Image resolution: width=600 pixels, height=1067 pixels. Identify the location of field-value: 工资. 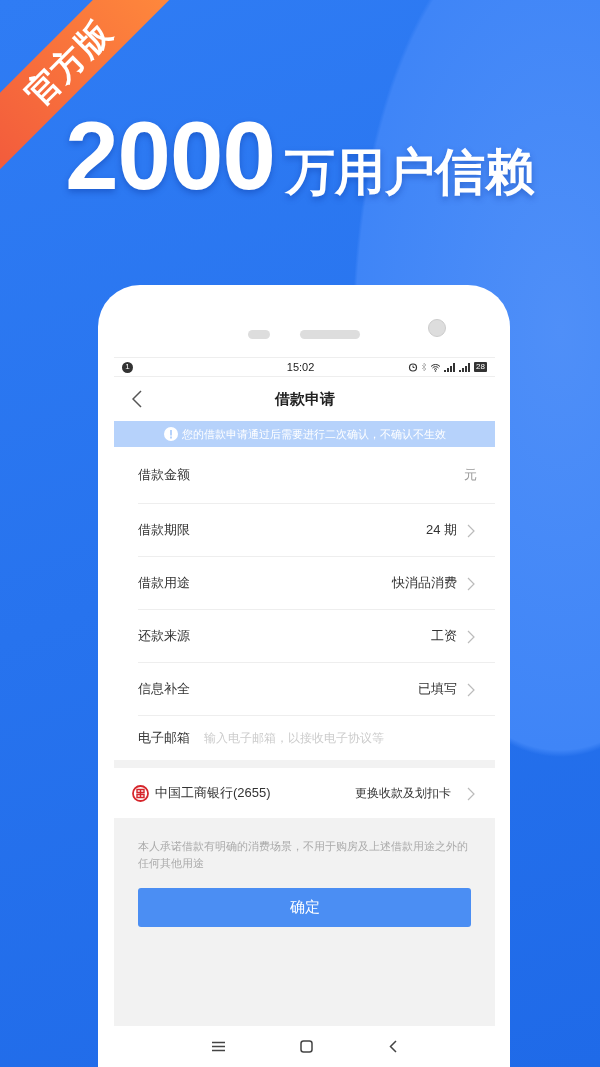
(444, 636).